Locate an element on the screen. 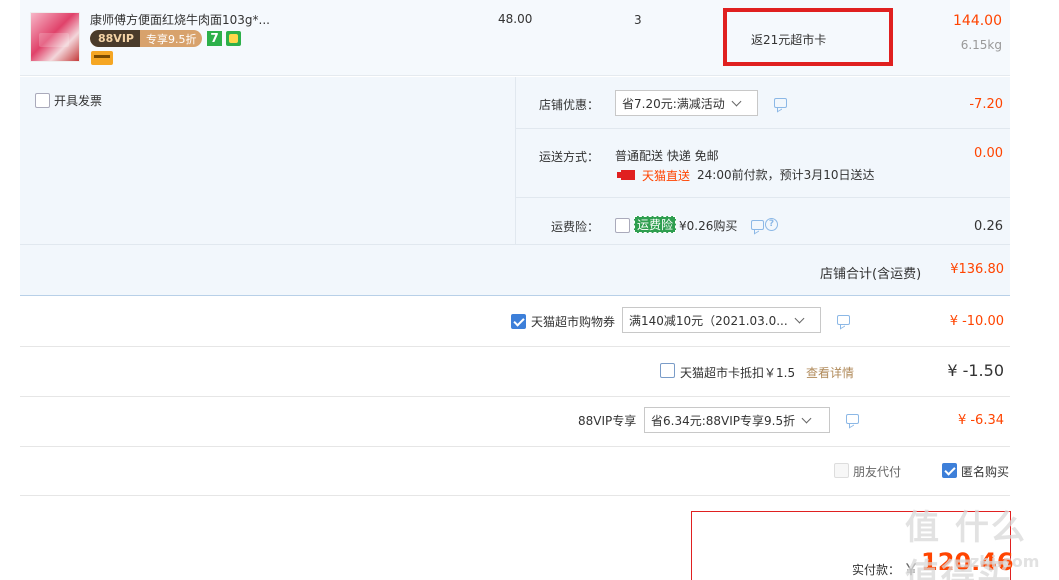  insurance-price: ¥0.26购买 is located at coordinates (708, 226).